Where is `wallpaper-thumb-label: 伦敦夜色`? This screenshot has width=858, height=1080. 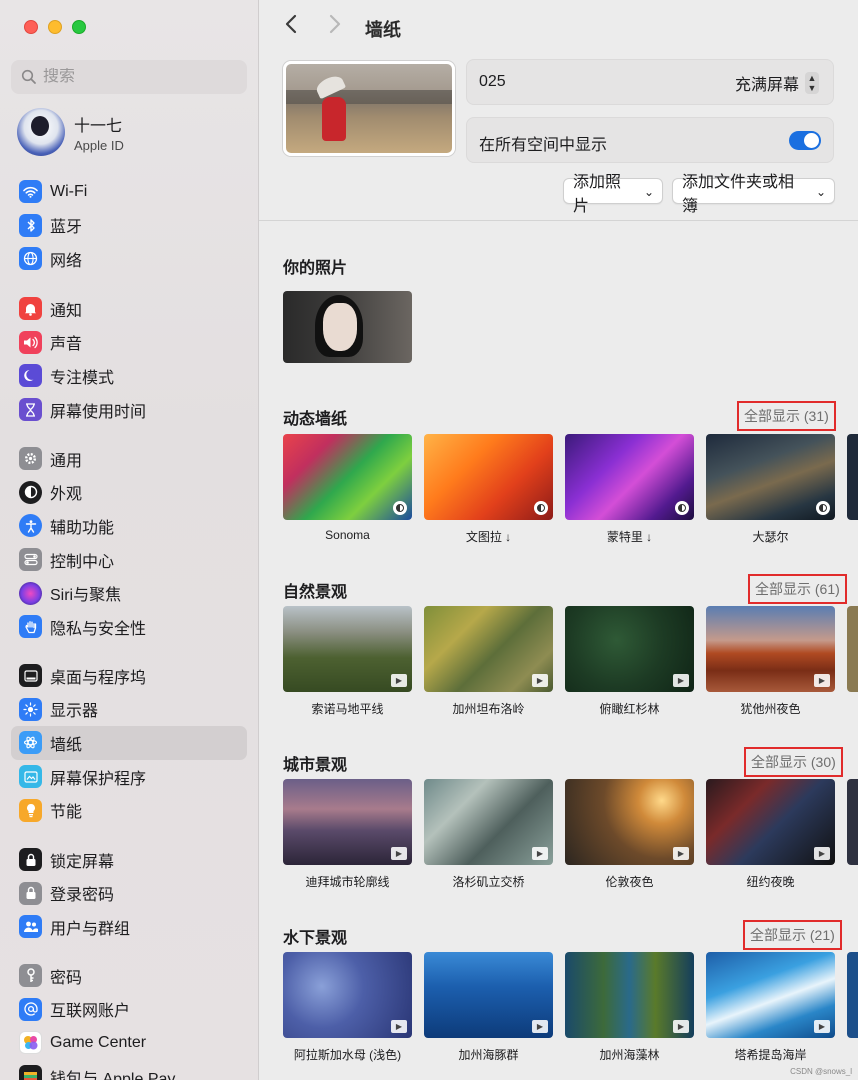 wallpaper-thumb-label: 伦敦夜色 is located at coordinates (629, 882).